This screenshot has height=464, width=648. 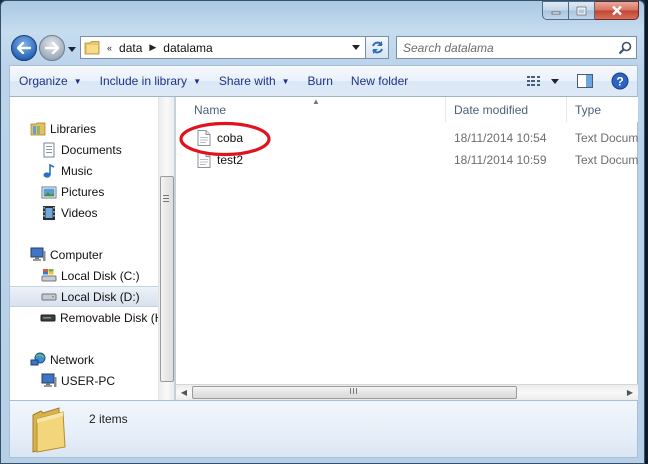 I want to click on network-icon, so click(x=37, y=360).